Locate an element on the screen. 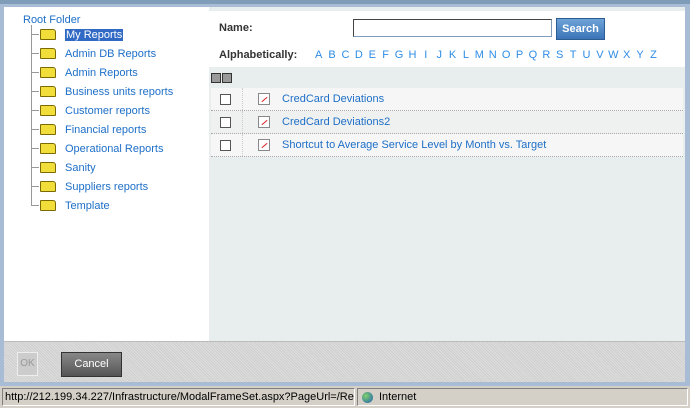  tree-item: Suppliers reports is located at coordinates (102, 186).